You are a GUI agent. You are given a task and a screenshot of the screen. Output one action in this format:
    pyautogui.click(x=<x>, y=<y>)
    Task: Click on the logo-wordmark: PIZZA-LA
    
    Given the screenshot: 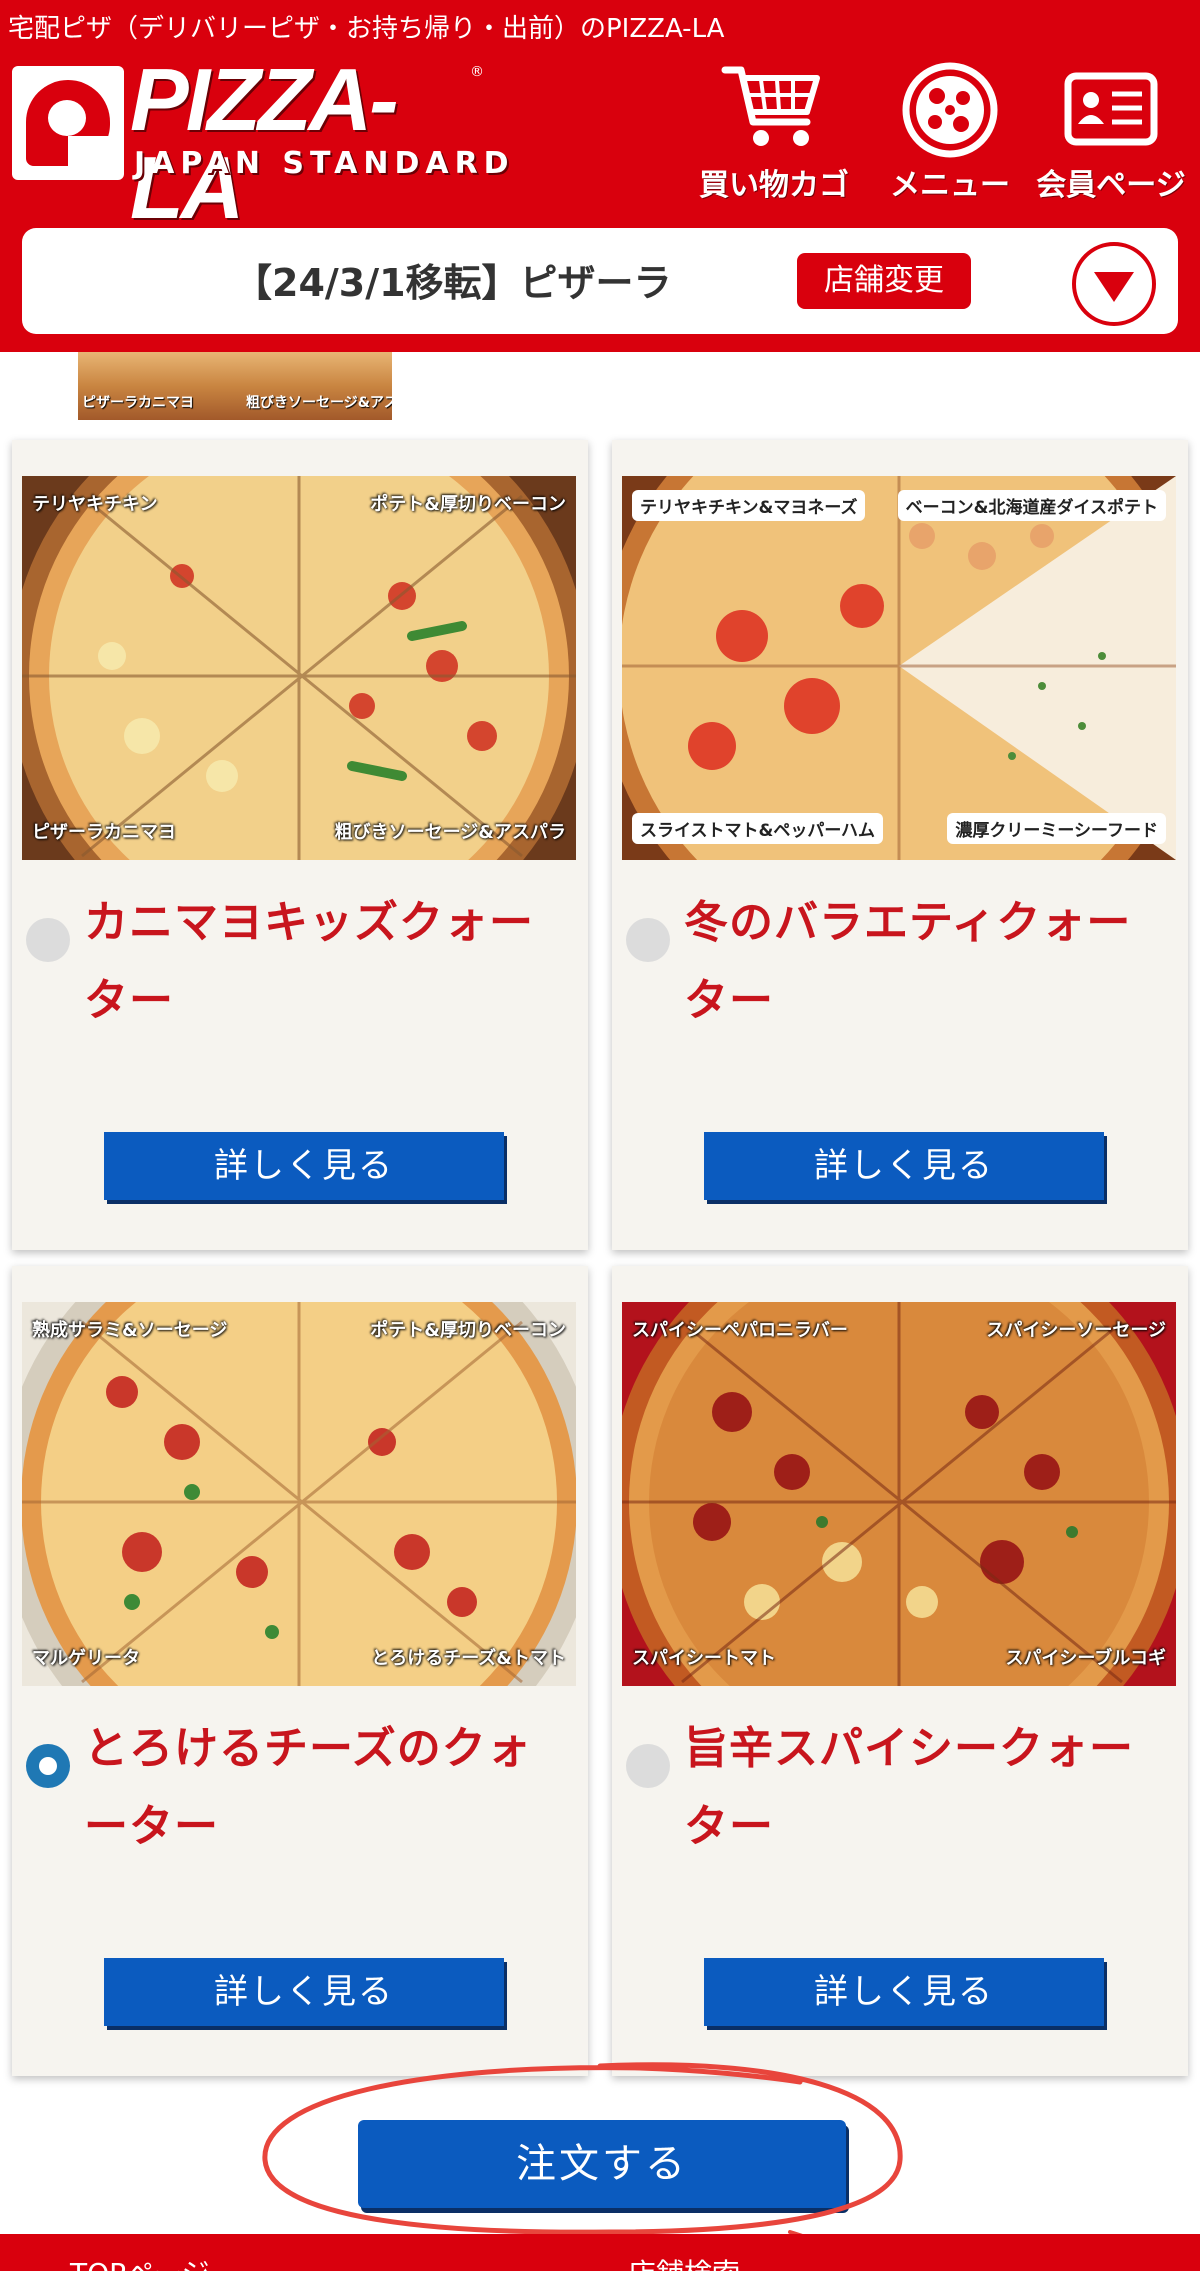 What is the action you would take?
    pyautogui.click(x=264, y=143)
    